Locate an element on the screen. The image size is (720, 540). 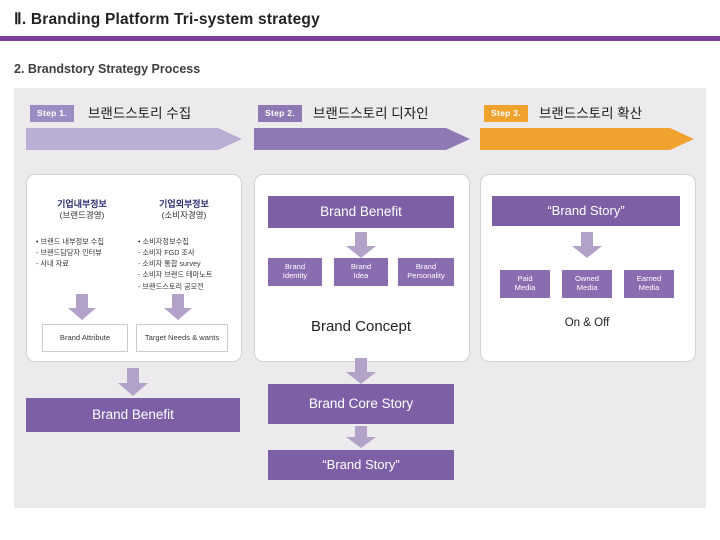
section-title: 2. Brandstory Strategy Process is located at coordinates (107, 69).